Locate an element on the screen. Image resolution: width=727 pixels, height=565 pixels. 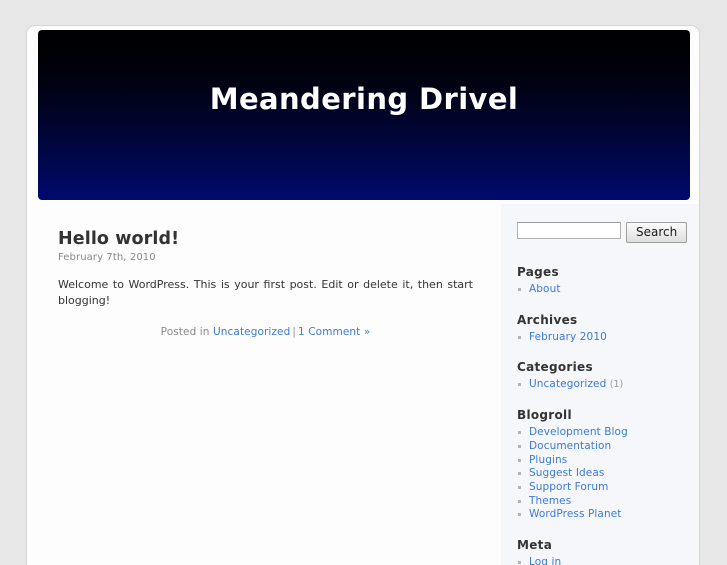
list-item: WordPress Planet is located at coordinates (603, 515).